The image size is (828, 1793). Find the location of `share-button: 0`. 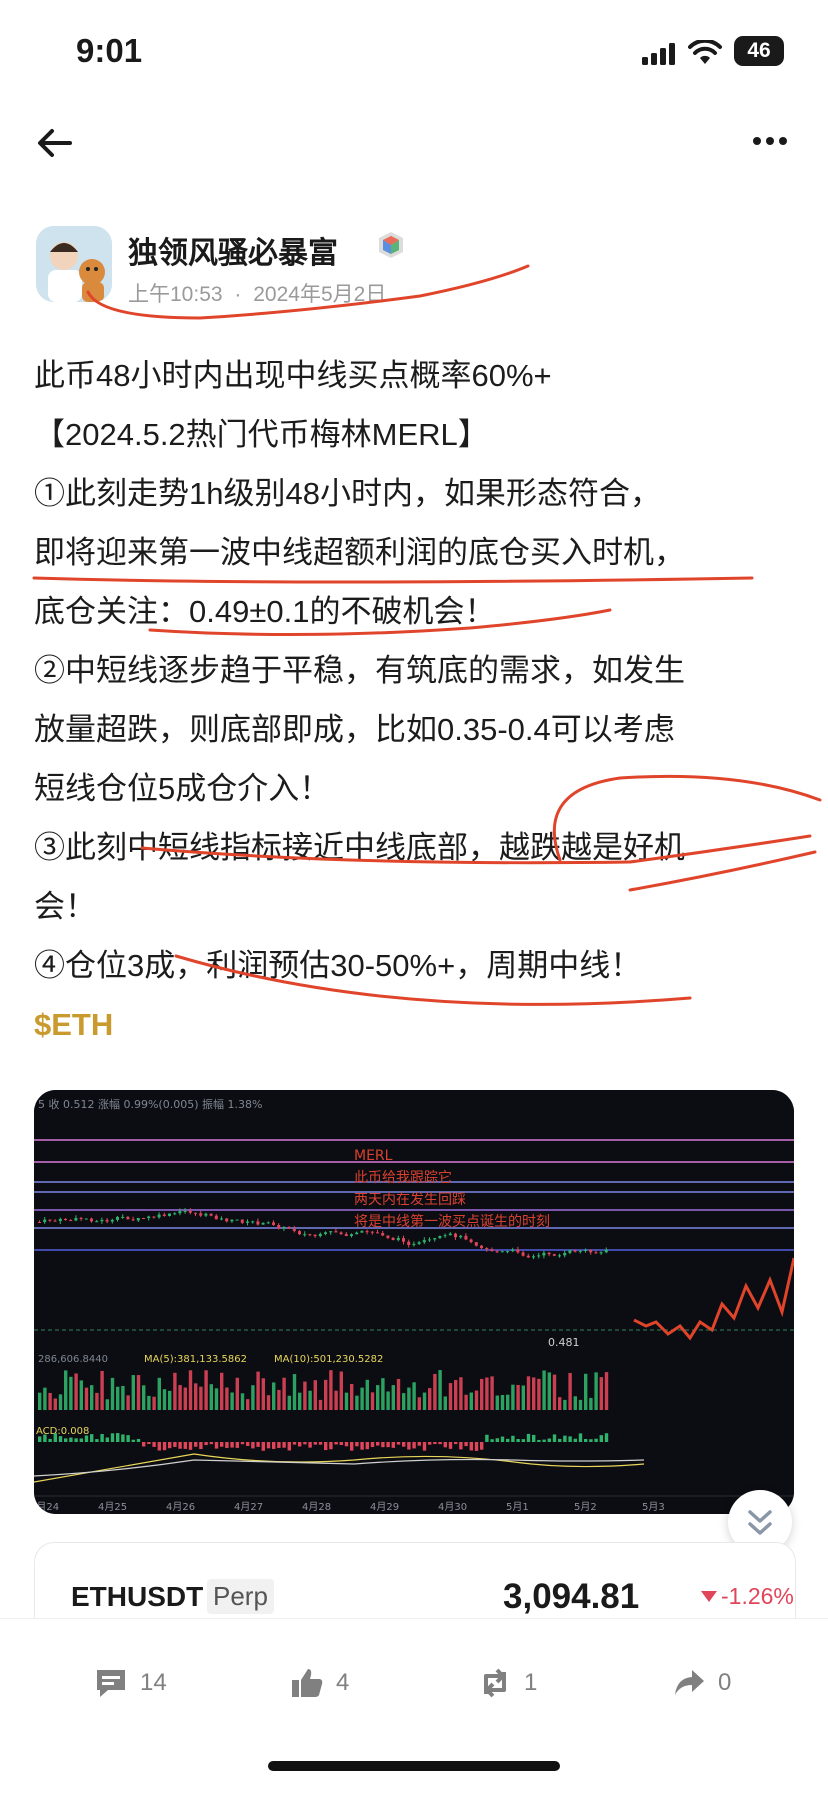

share-button: 0 is located at coordinates (701, 1683).